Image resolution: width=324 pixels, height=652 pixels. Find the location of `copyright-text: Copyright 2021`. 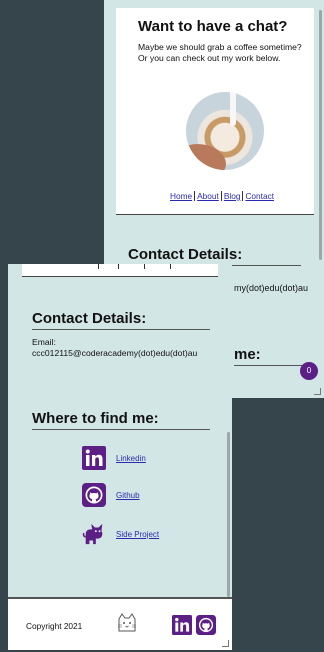

copyright-text: Copyright 2021 is located at coordinates (54, 626).